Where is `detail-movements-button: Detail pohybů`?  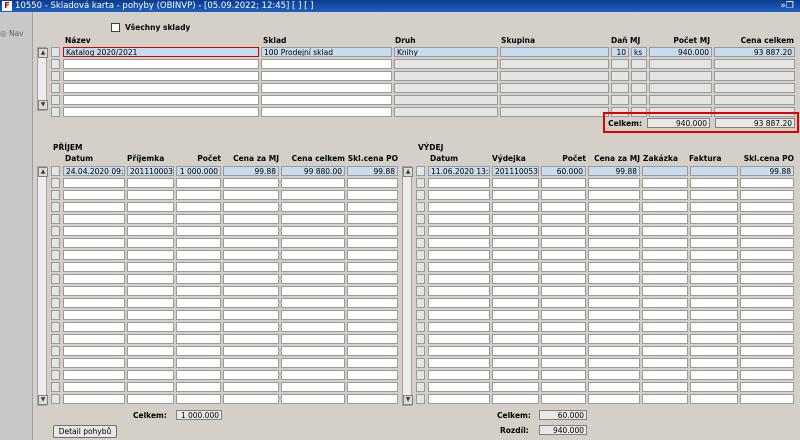
detail-movements-button: Detail pohybů is located at coordinates (85, 431).